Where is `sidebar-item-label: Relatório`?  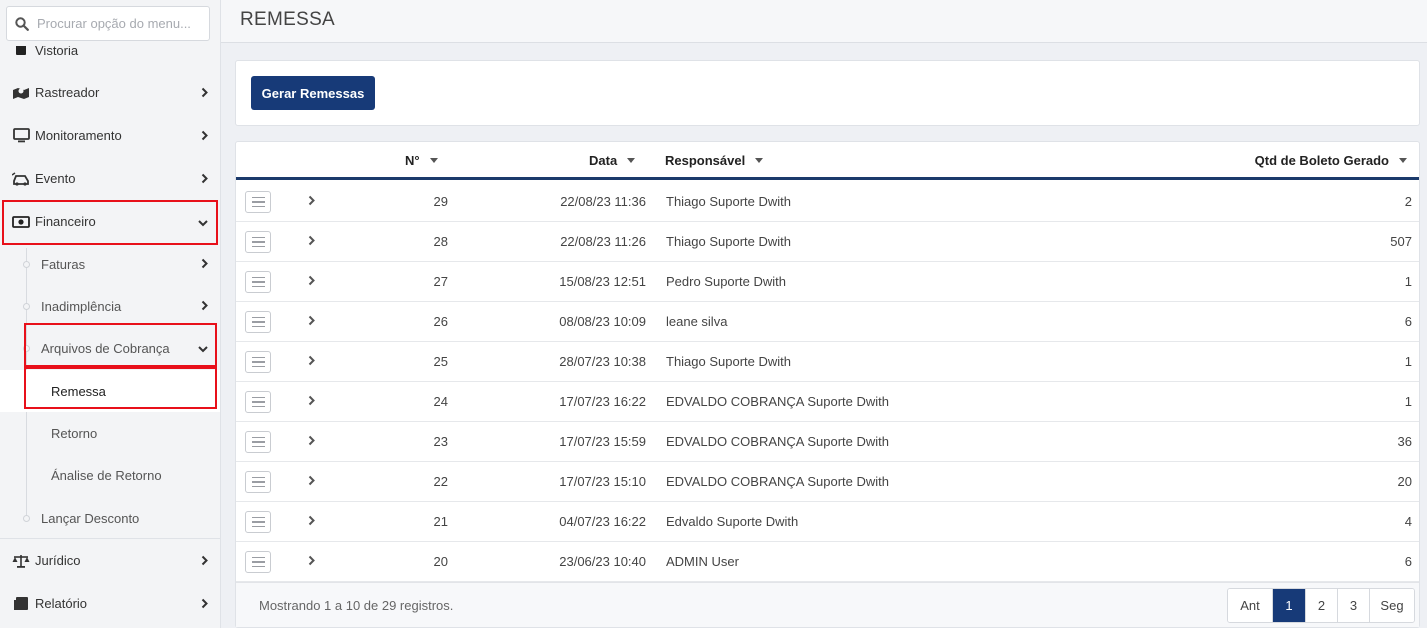
sidebar-item-label: Relatório is located at coordinates (61, 603).